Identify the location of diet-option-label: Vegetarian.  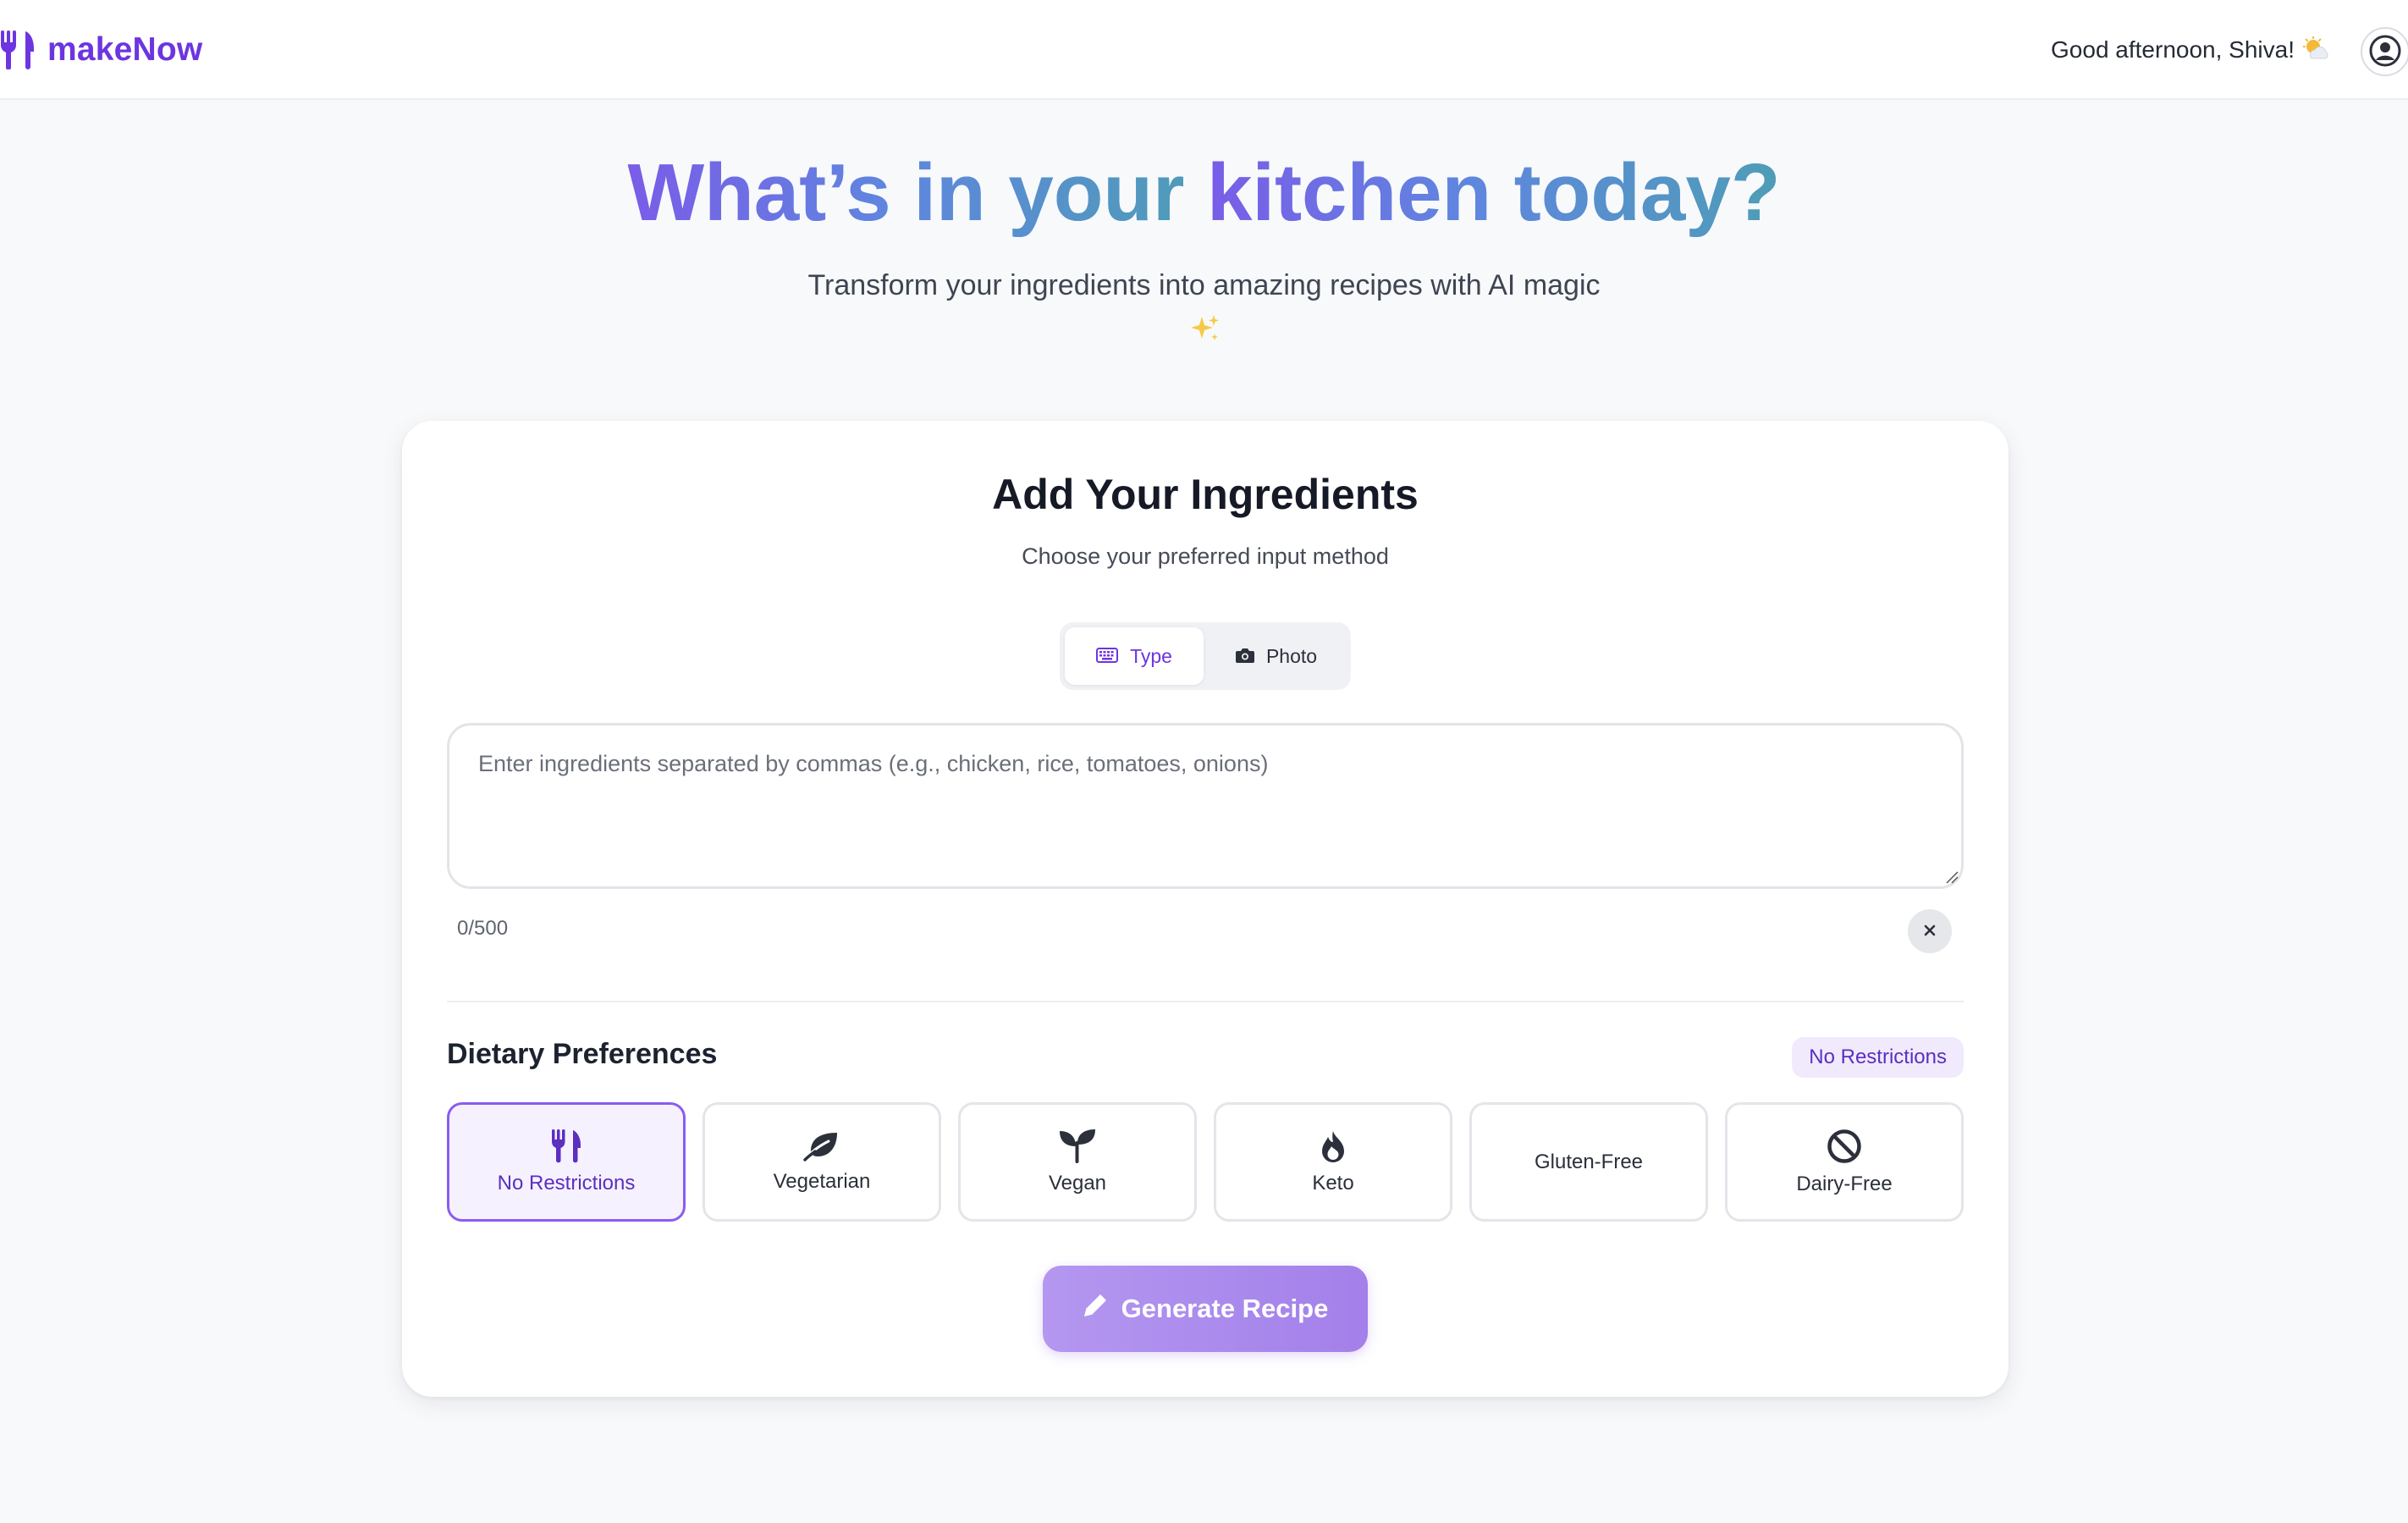
(822, 1181).